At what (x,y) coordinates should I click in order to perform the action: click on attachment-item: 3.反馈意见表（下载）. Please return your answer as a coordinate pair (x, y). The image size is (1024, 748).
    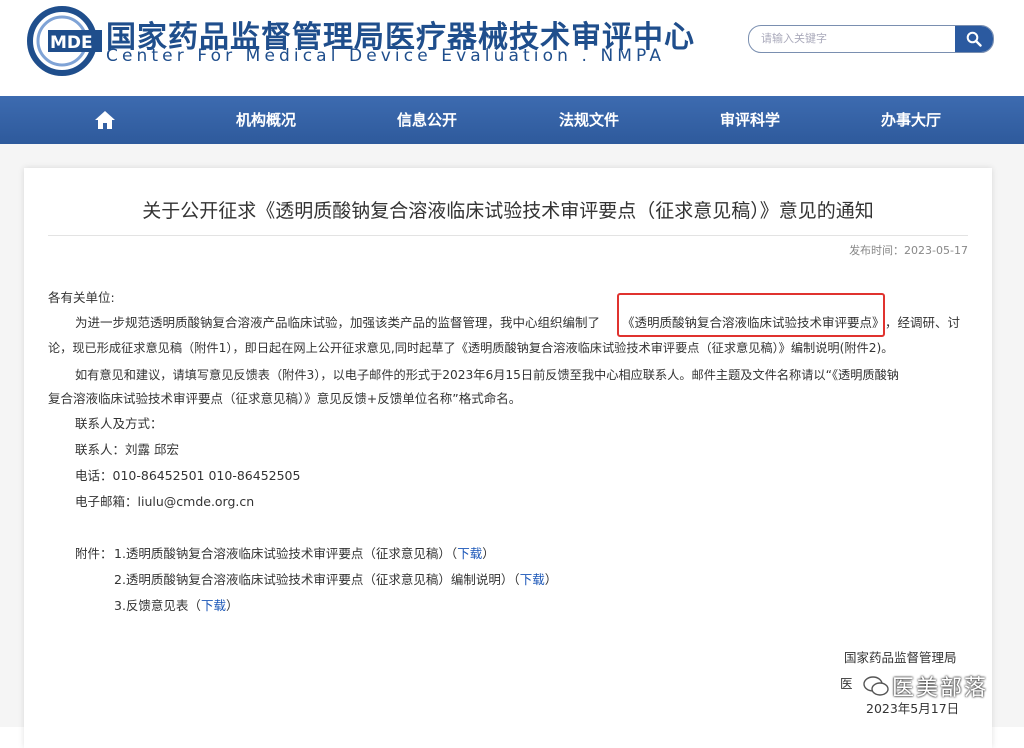
    Looking at the image, I should click on (176, 606).